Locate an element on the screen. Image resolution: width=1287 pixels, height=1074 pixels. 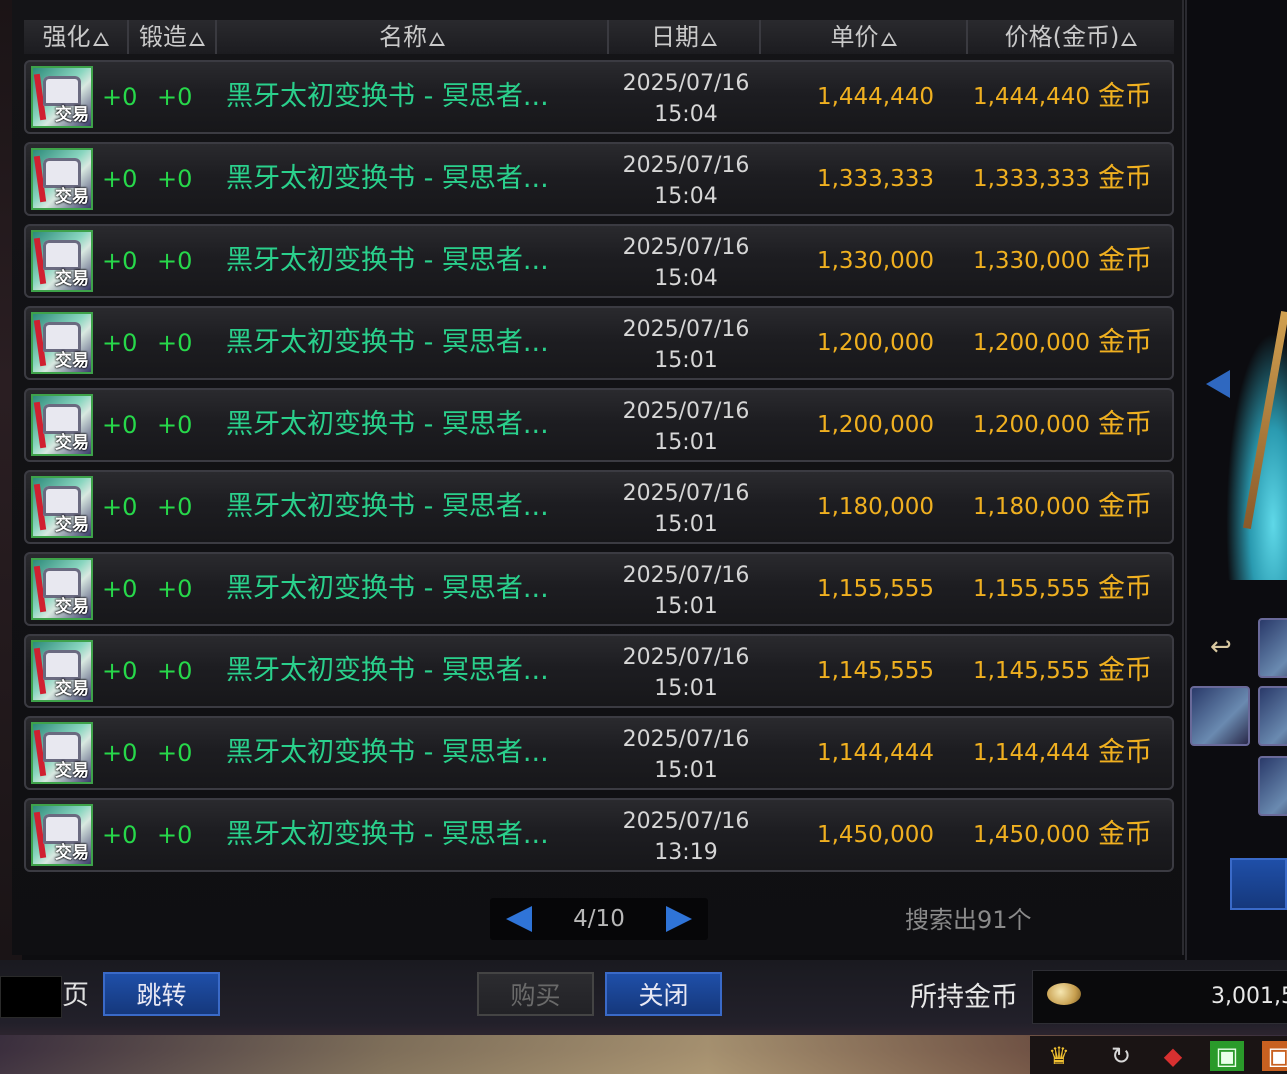
listing-time: 15:04 is located at coordinates (686, 278).